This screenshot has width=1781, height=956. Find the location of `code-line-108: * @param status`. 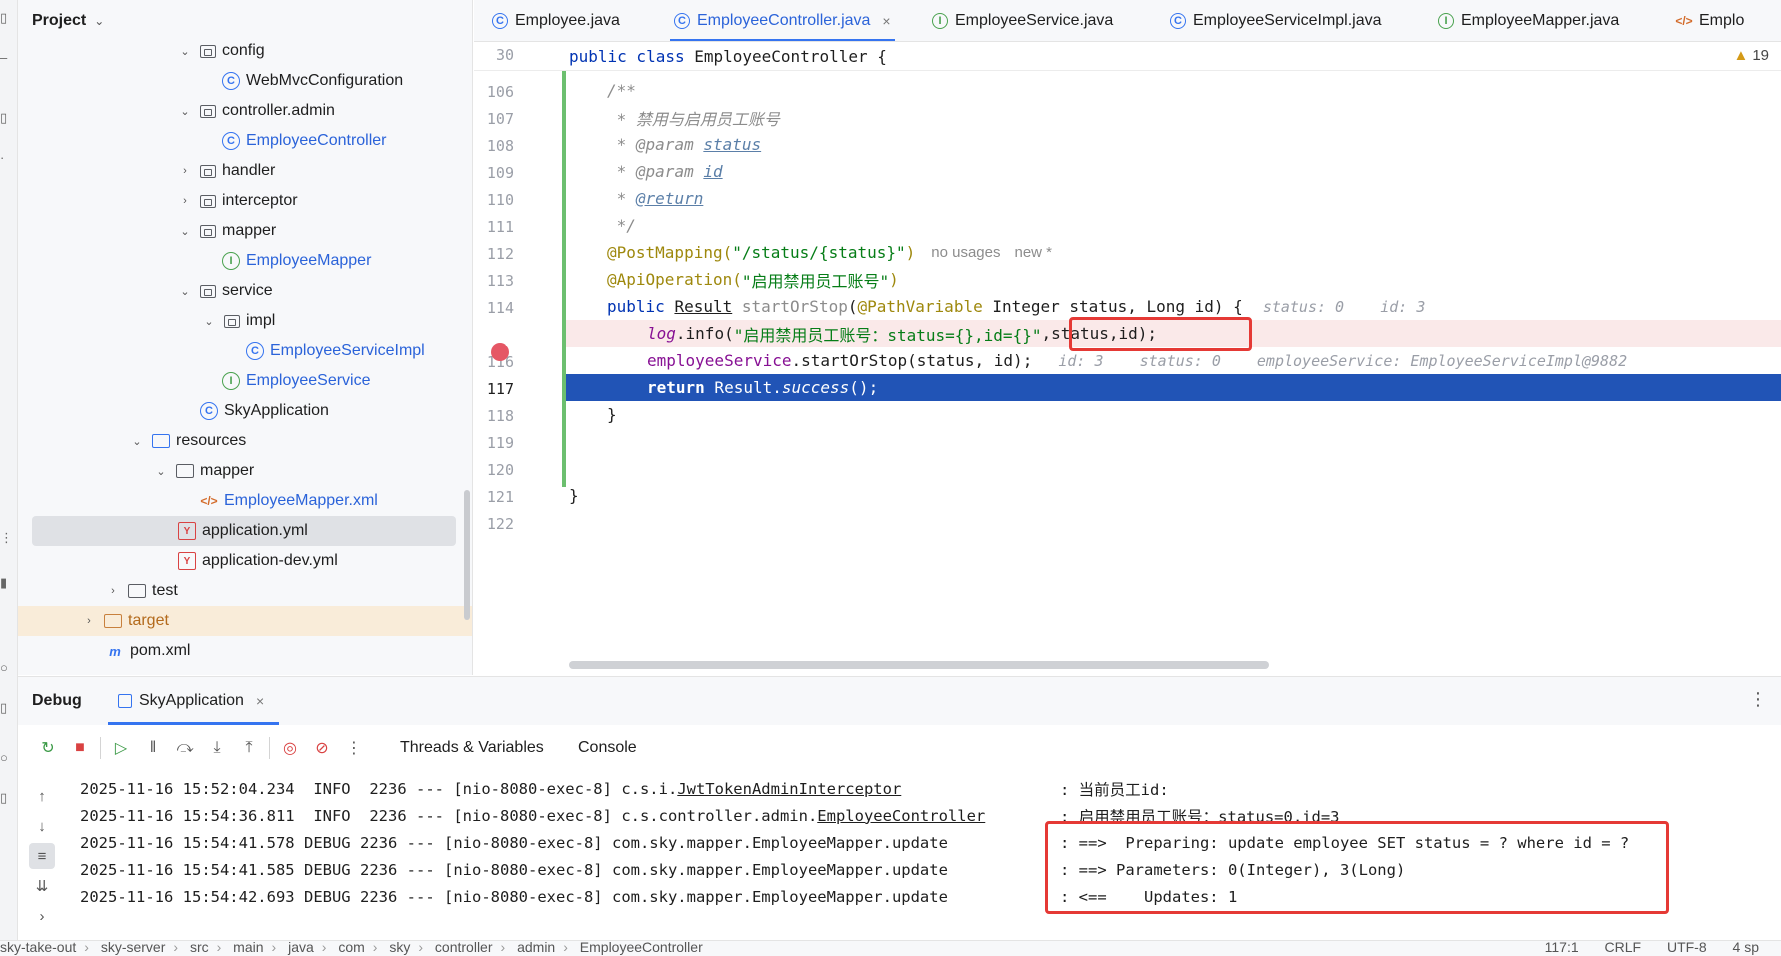

code-line-108: * @param status is located at coordinates (1175, 144).